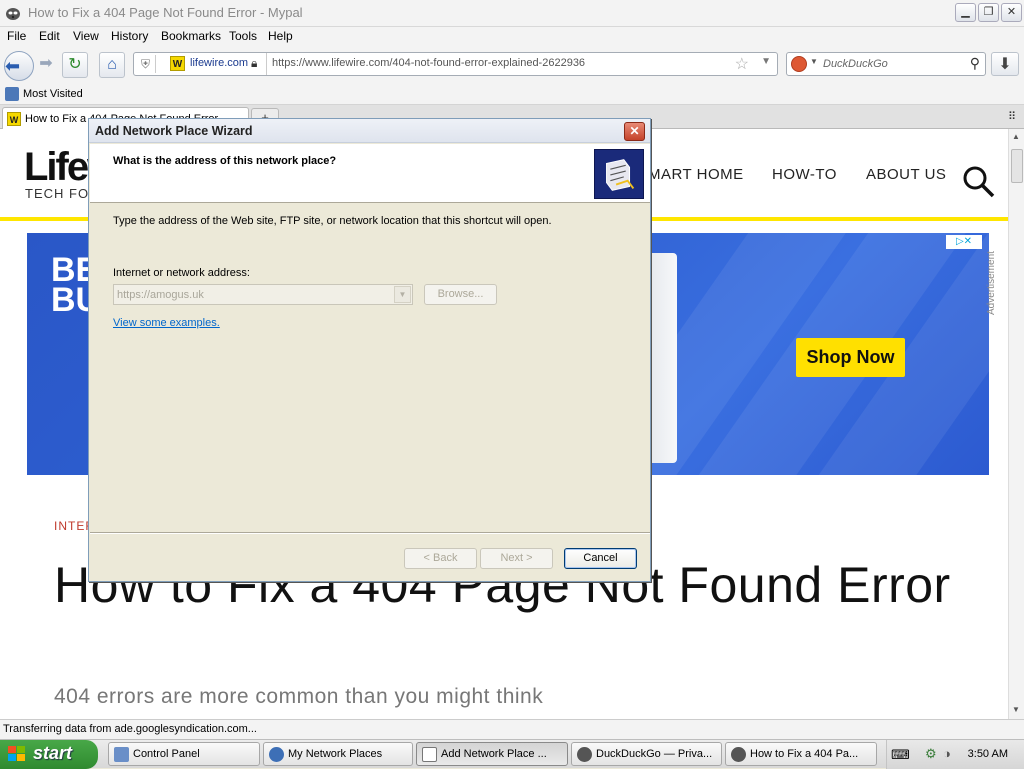 This screenshot has width=1024, height=769. I want to click on forward-button: ➡, so click(46, 65).